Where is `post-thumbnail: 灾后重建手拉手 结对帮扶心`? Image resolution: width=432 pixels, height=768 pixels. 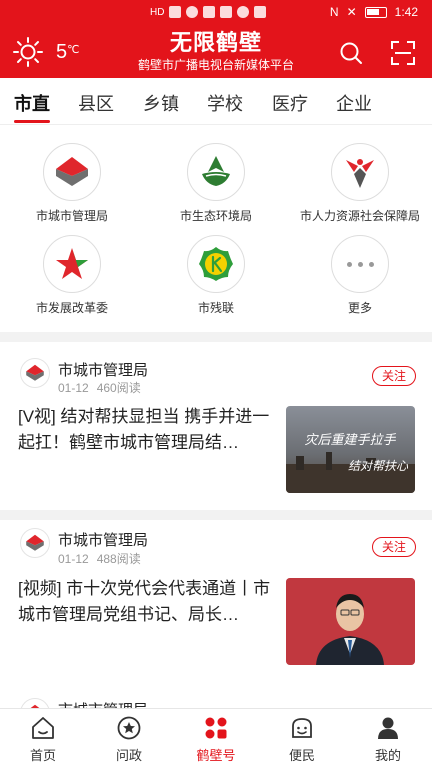
post-thumbnail: 灾后重建手拉手 结对帮扶心 is located at coordinates (350, 449).